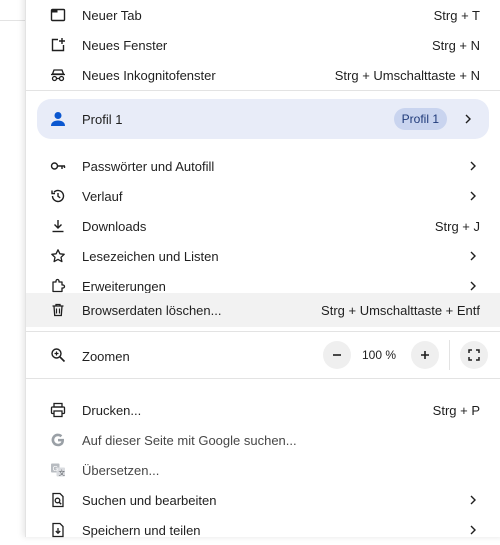 Image resolution: width=500 pixels, height=545 pixels. I want to click on incognito-icon, so click(58, 75).